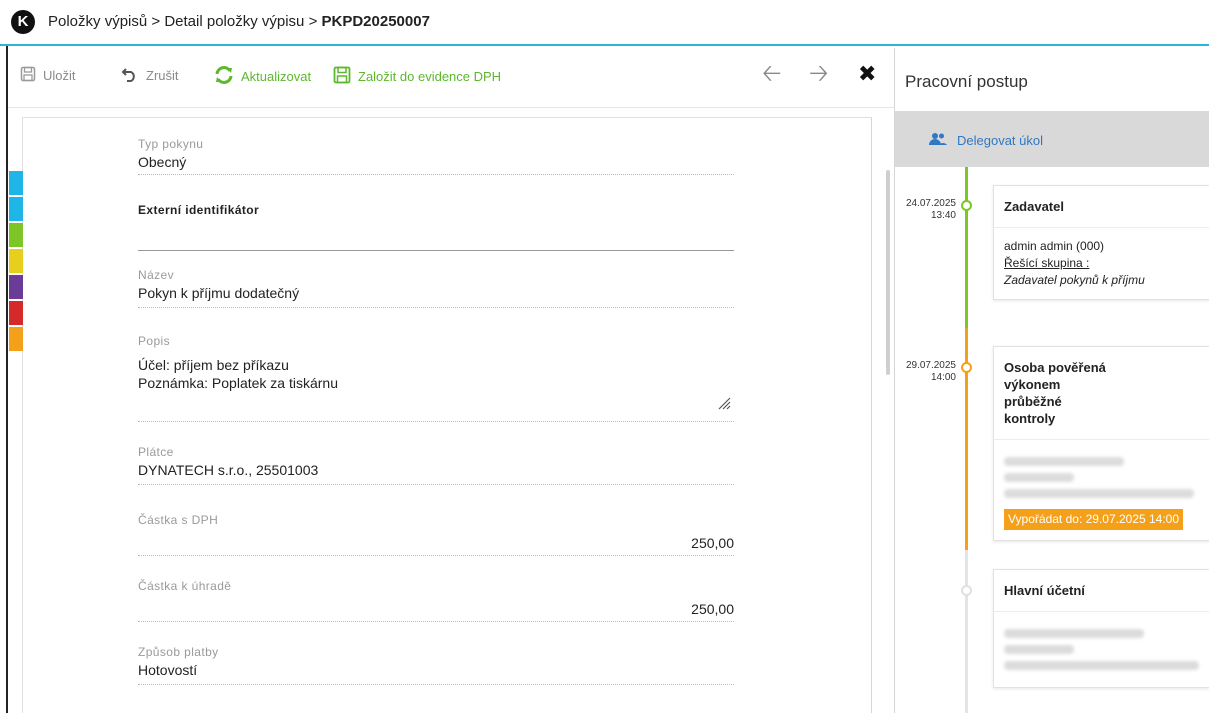  I want to click on timeline-segment-pending, so click(966, 631).